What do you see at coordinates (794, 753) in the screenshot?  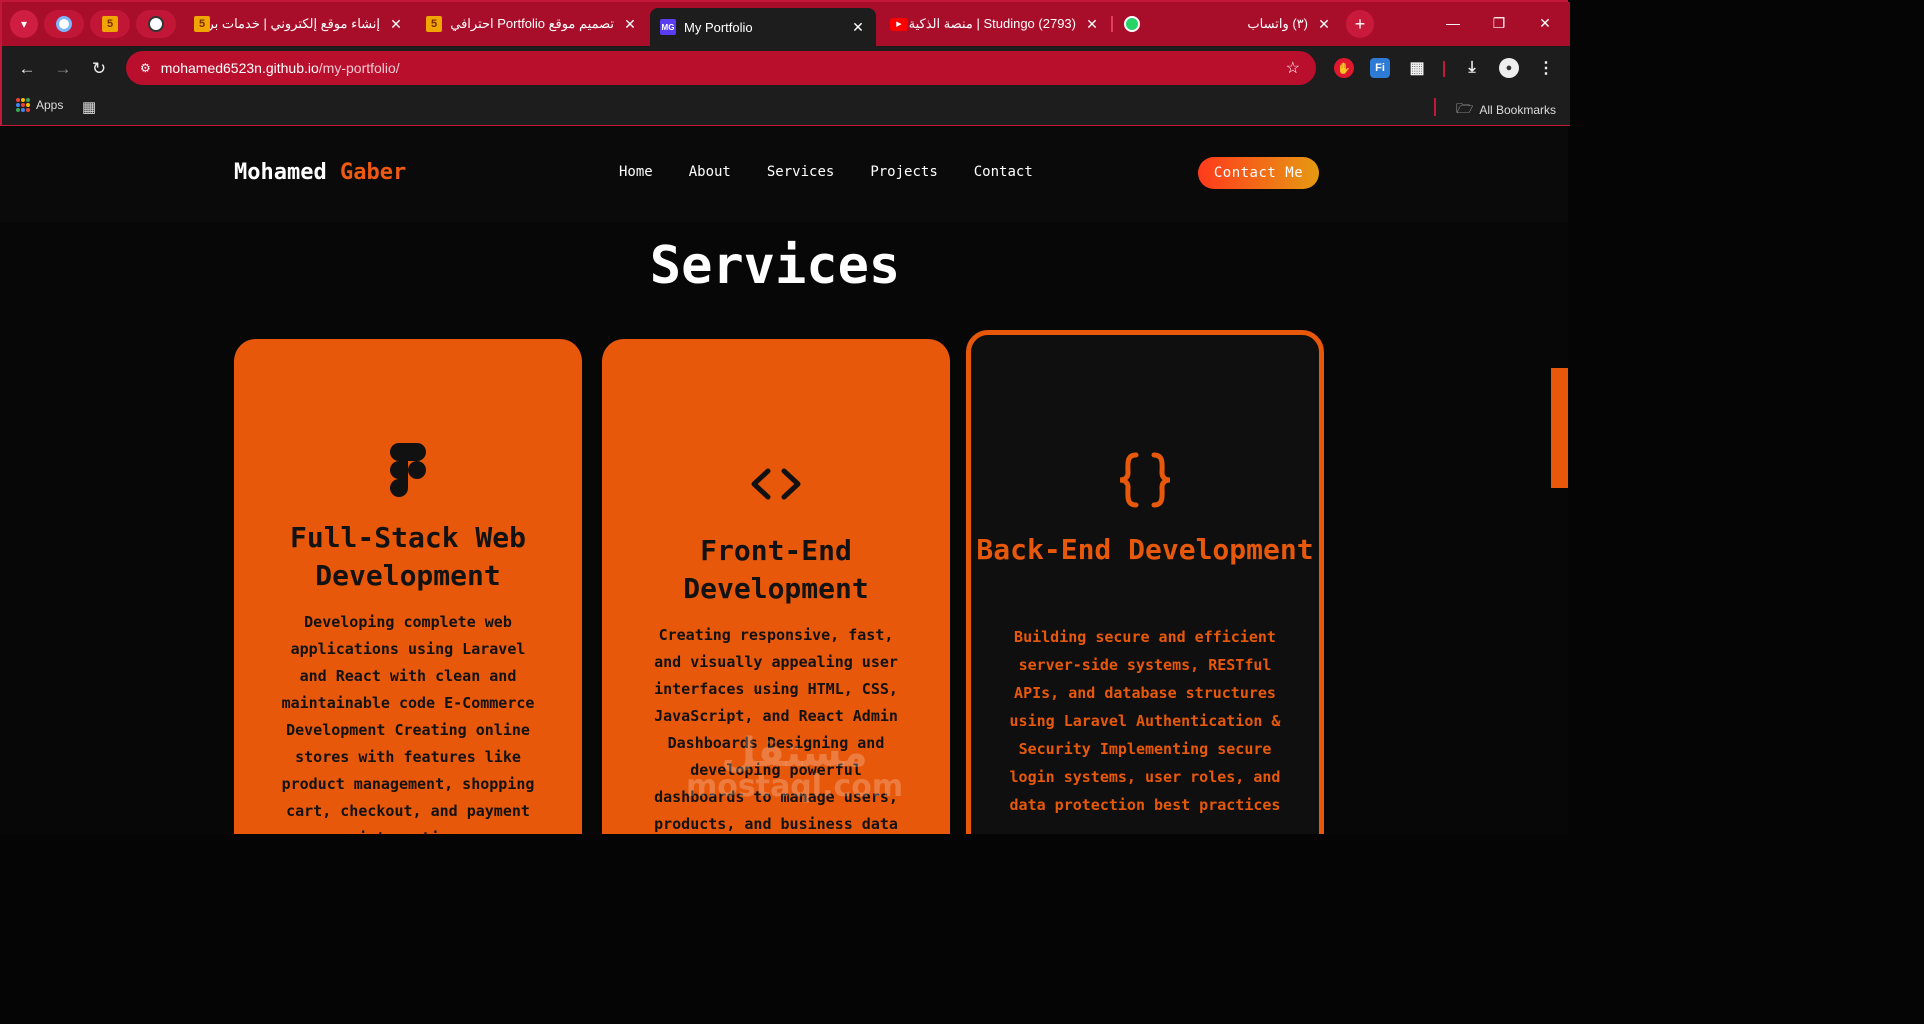 I see `watermark-arabic: مستقل` at bounding box center [794, 753].